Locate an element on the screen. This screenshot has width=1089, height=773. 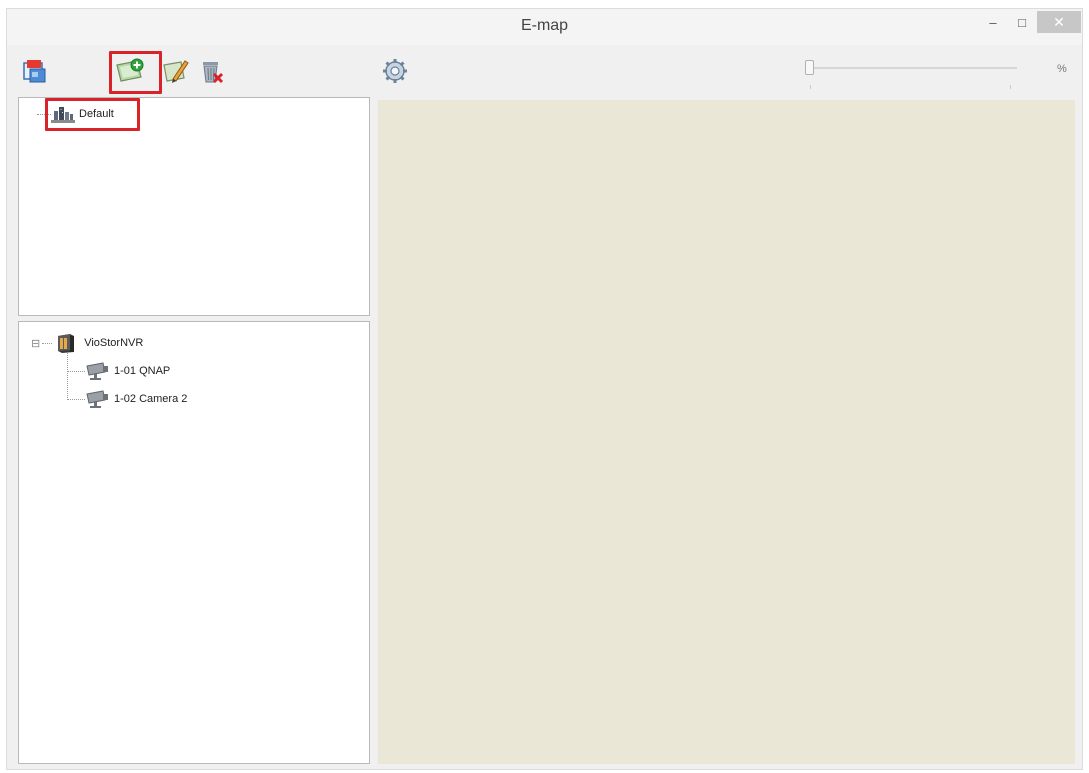
nvr-server-icon is located at coordinates (66, 343).